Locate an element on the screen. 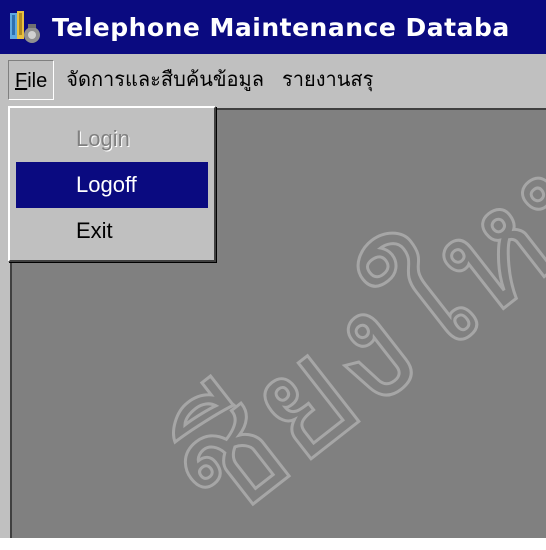 The width and height of the screenshot is (546, 550). menu-manage-search-data: จัดการและสืบค้นข้อมูล is located at coordinates (165, 80).